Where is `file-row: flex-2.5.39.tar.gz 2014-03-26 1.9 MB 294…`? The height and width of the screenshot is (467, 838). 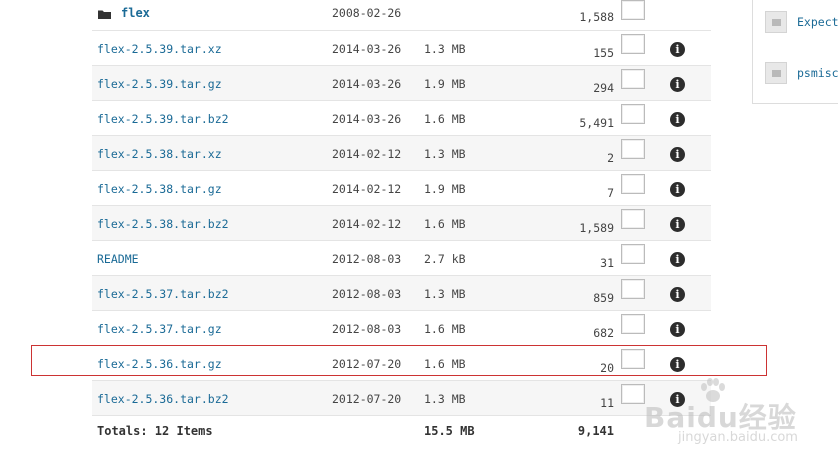
file-row: flex-2.5.39.tar.gz 2014-03-26 1.9 MB 294… is located at coordinates (401, 83).